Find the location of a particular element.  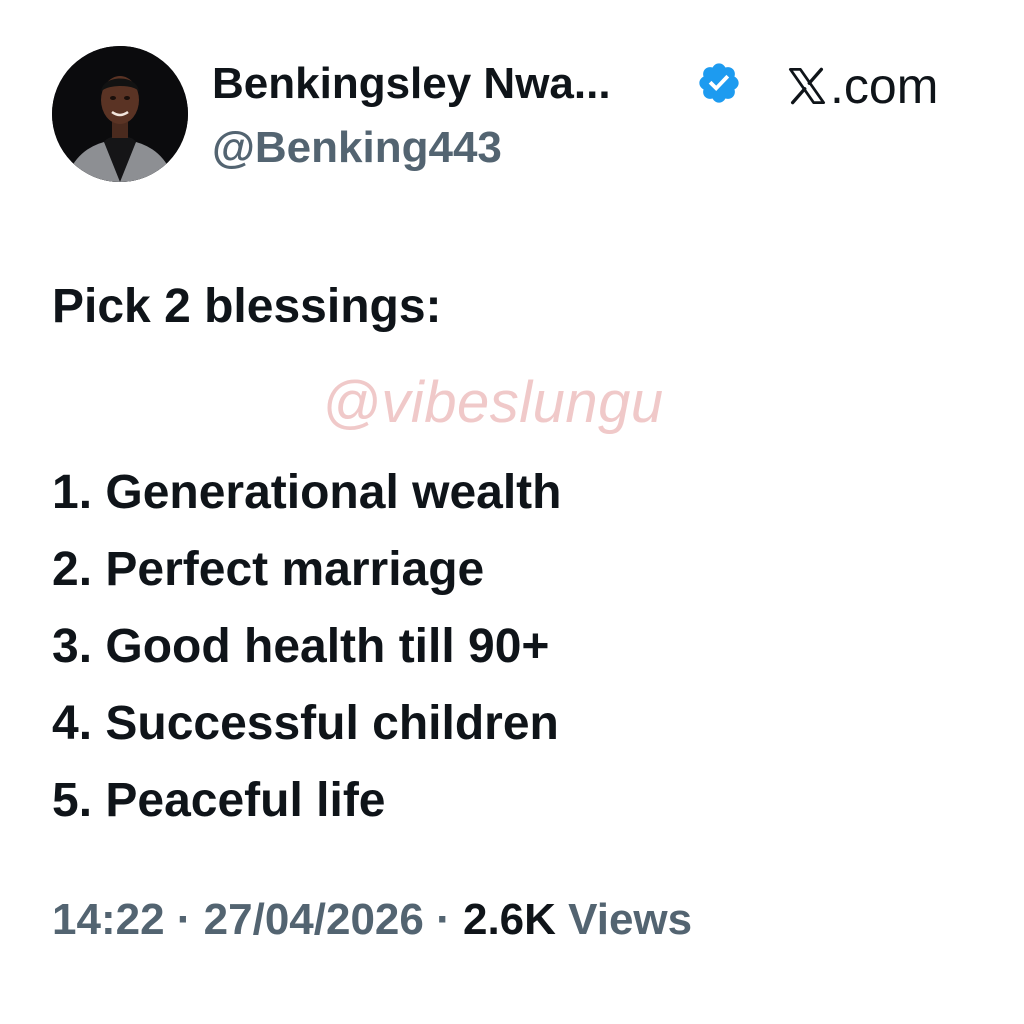

verified-badge-icon is located at coordinates (719, 83).